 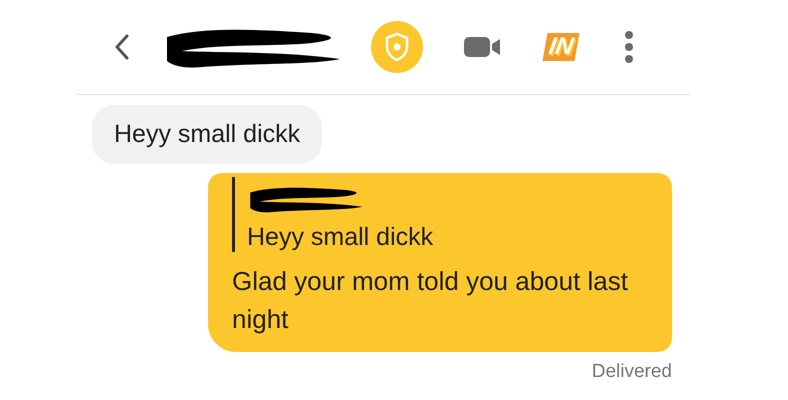 What do you see at coordinates (122, 47) in the screenshot?
I see `back-icon` at bounding box center [122, 47].